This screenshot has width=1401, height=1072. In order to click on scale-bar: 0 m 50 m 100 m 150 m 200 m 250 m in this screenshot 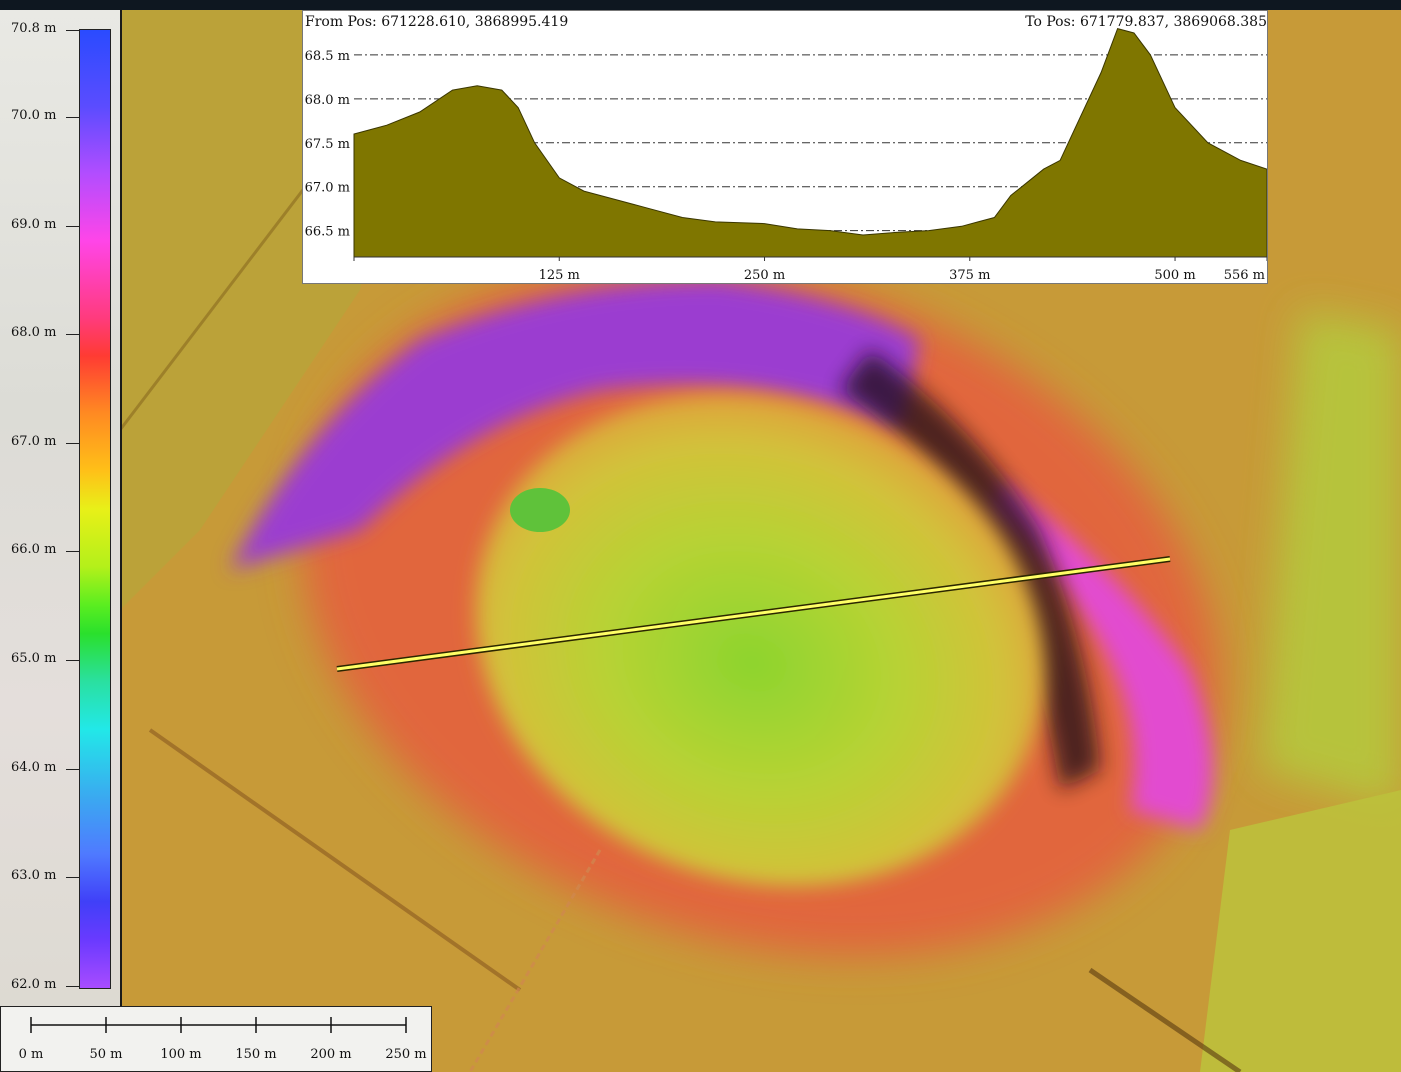, I will do `click(216, 1039)`.